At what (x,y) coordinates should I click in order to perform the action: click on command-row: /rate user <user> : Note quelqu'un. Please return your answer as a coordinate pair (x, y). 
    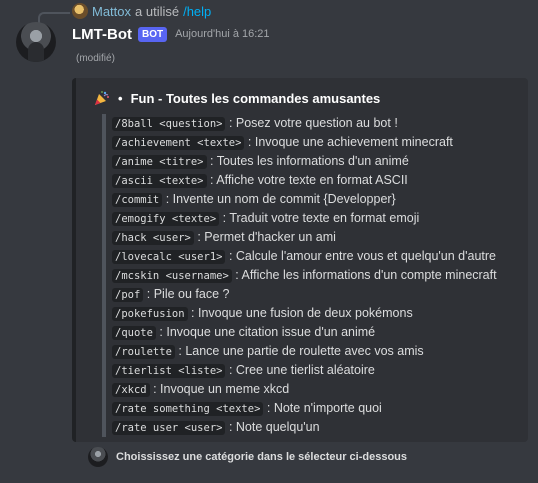
    Looking at the image, I should click on (317, 427).